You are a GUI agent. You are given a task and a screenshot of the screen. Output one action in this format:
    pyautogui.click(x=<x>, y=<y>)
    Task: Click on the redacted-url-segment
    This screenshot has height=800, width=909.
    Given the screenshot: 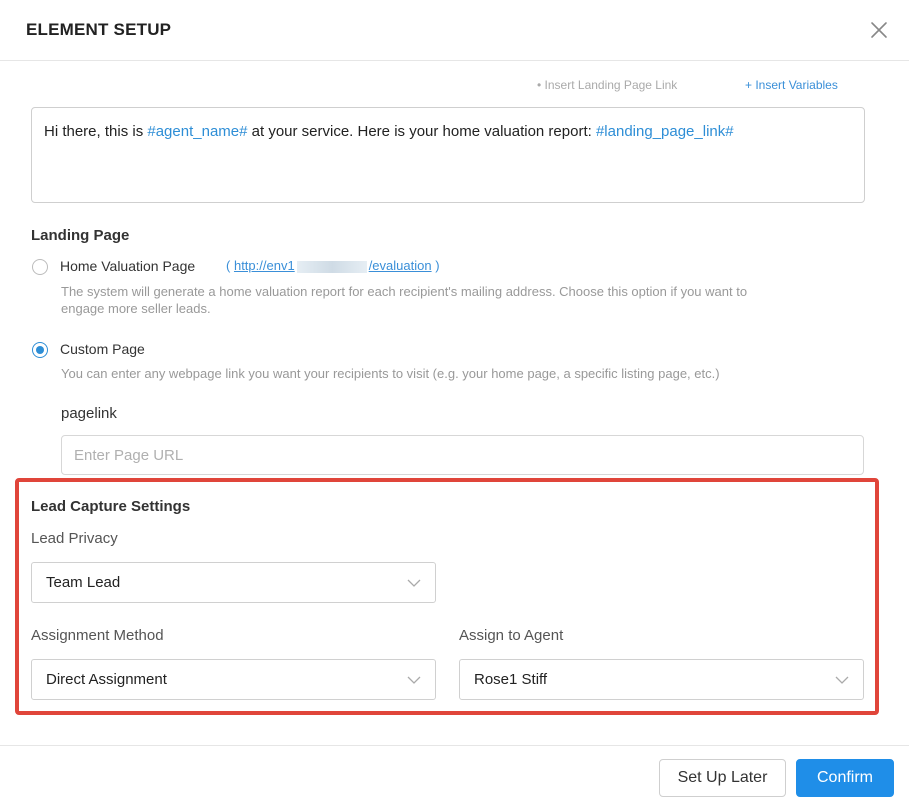 What is the action you would take?
    pyautogui.click(x=331, y=266)
    